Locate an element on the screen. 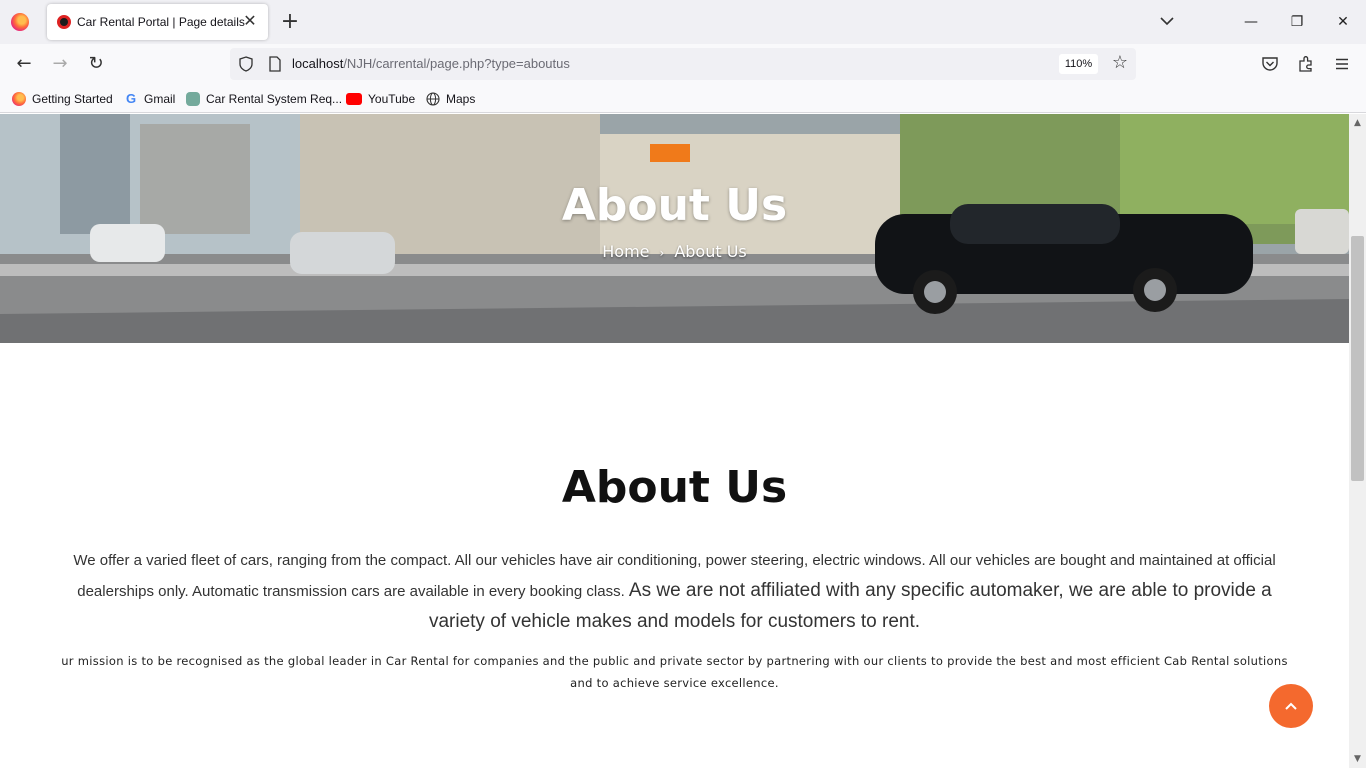 This screenshot has height=768, width=1366. bookmark-label: Getting Started is located at coordinates (72, 99).